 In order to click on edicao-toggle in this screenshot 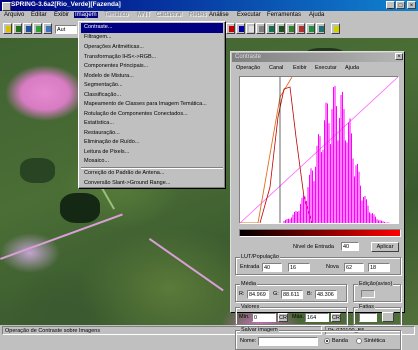, I will do `click(368, 294)`.